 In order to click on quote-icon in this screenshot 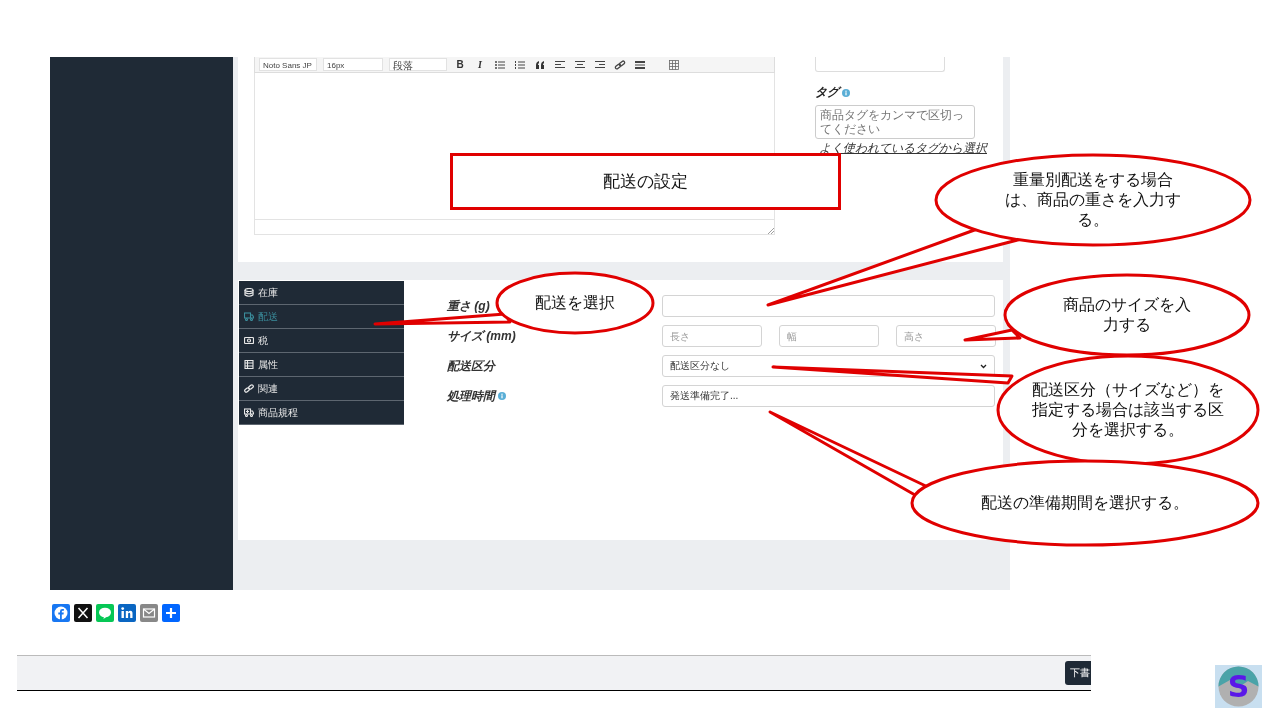, I will do `click(540, 64)`.